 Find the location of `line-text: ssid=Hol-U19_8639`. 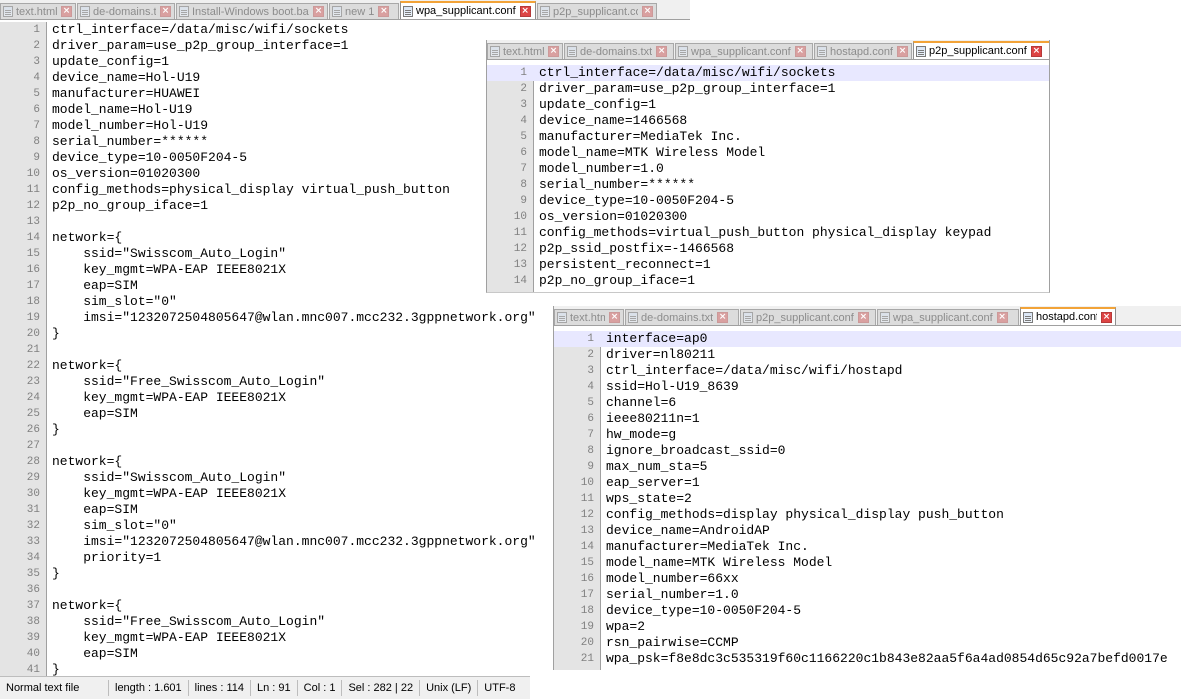

line-text: ssid=Hol-U19_8639 is located at coordinates (672, 386).